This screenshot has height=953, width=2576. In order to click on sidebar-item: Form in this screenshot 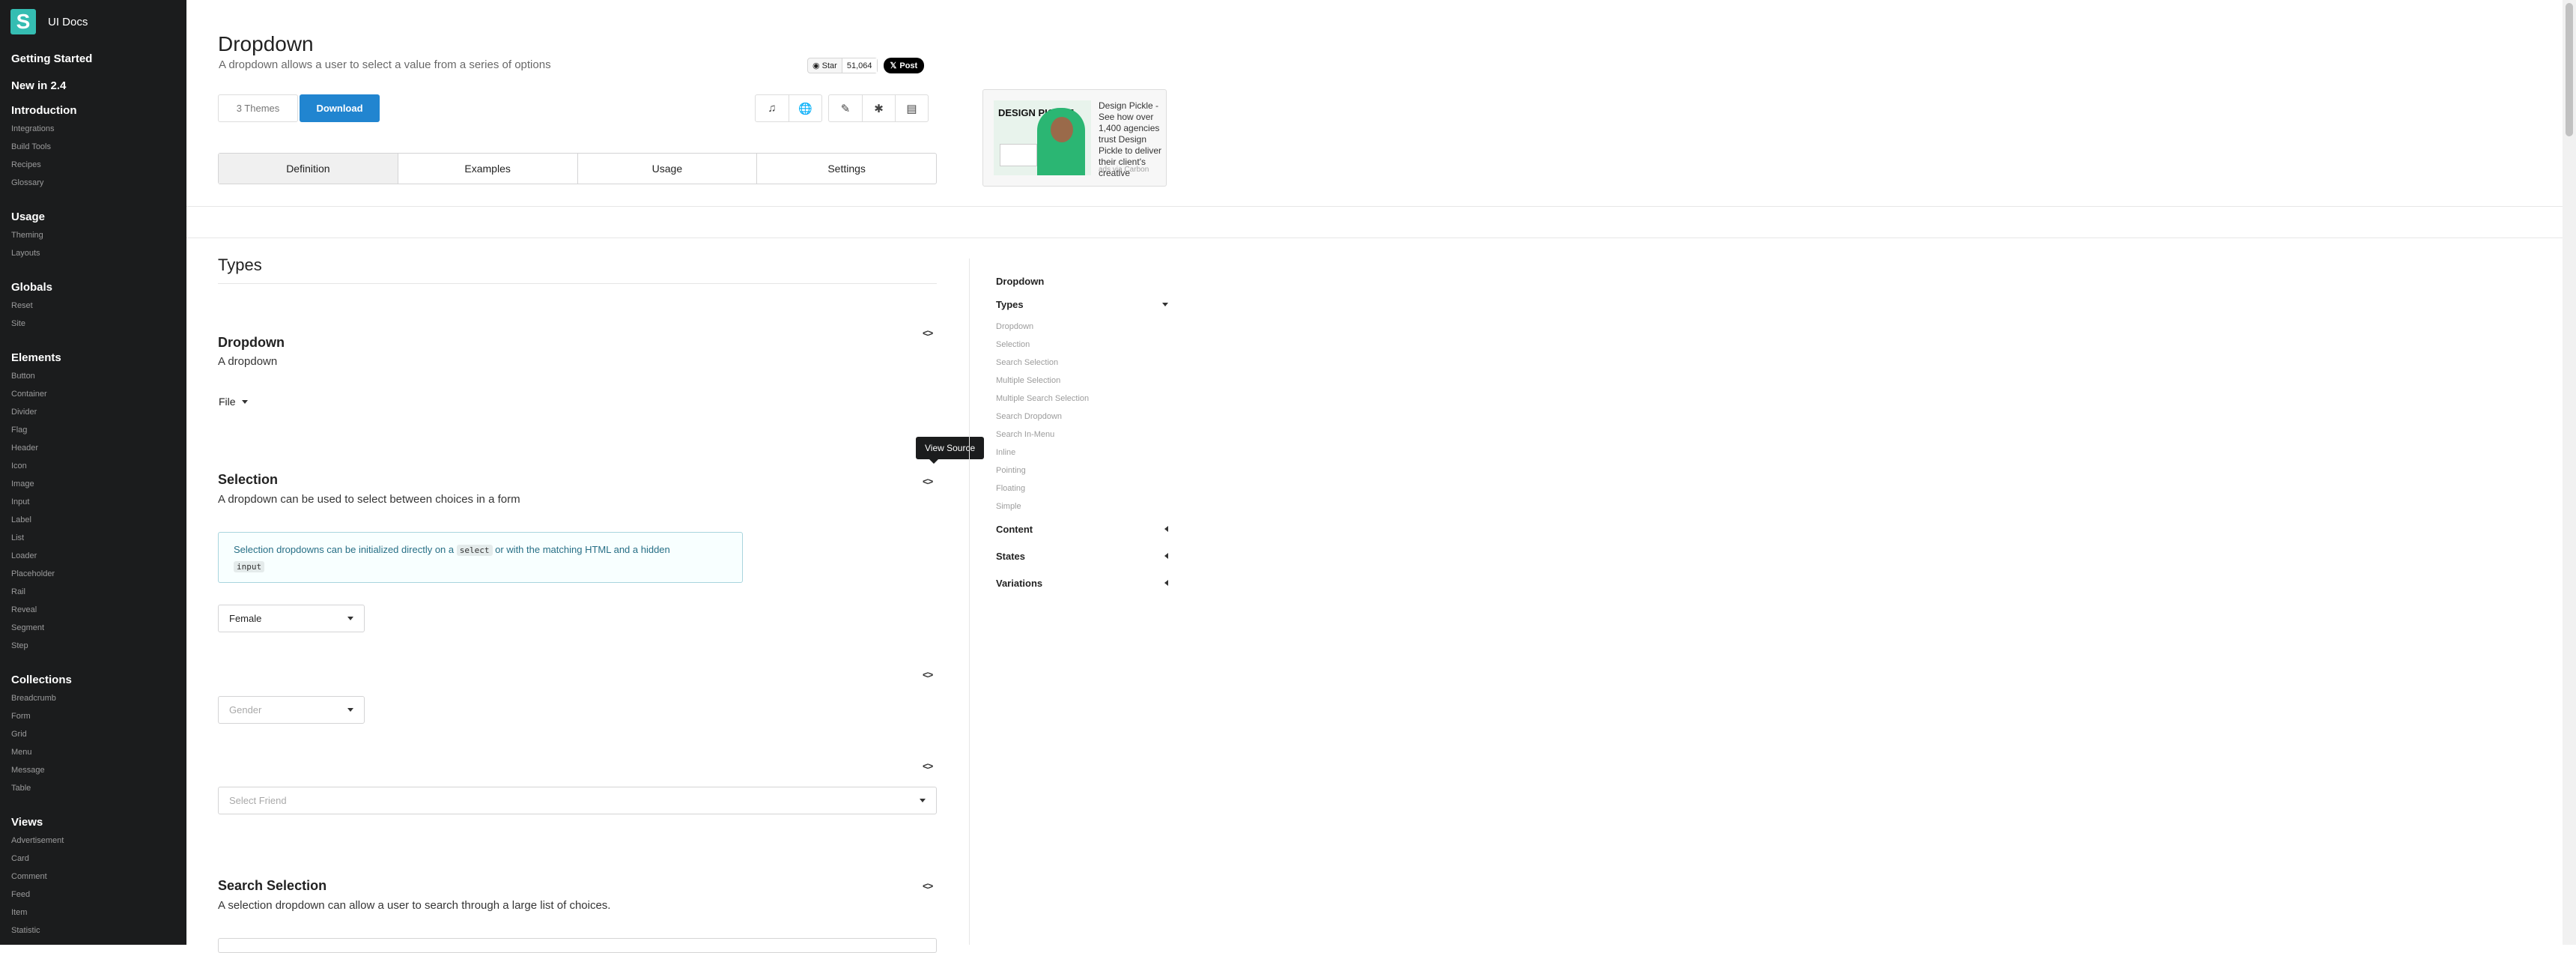, I will do `click(98, 716)`.